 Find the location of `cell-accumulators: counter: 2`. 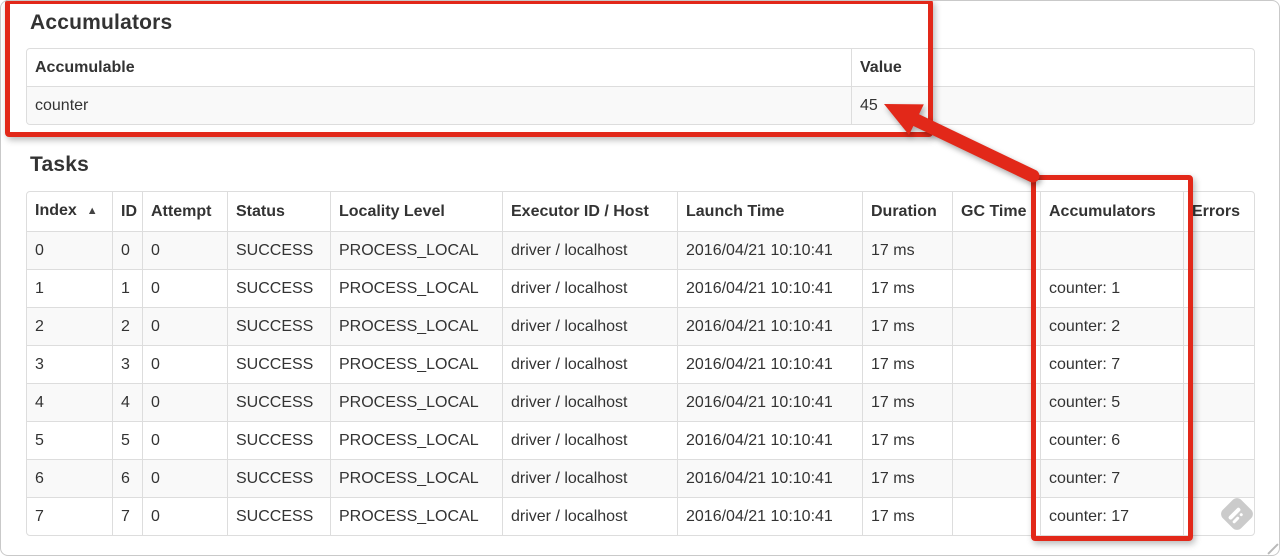

cell-accumulators: counter: 2 is located at coordinates (1111, 326).